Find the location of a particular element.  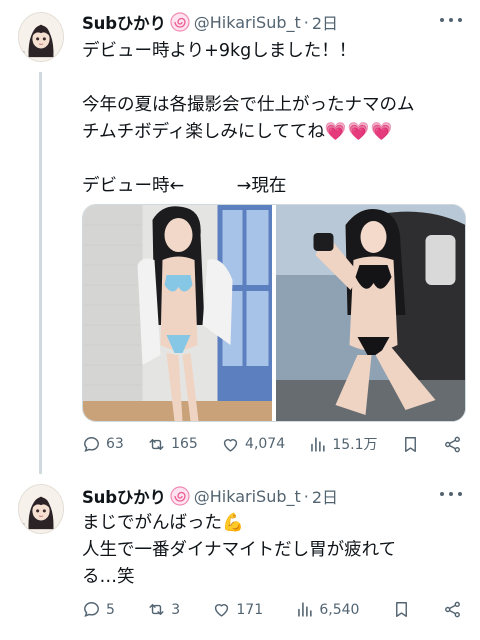

retweet-button: 3 is located at coordinates (163, 609).